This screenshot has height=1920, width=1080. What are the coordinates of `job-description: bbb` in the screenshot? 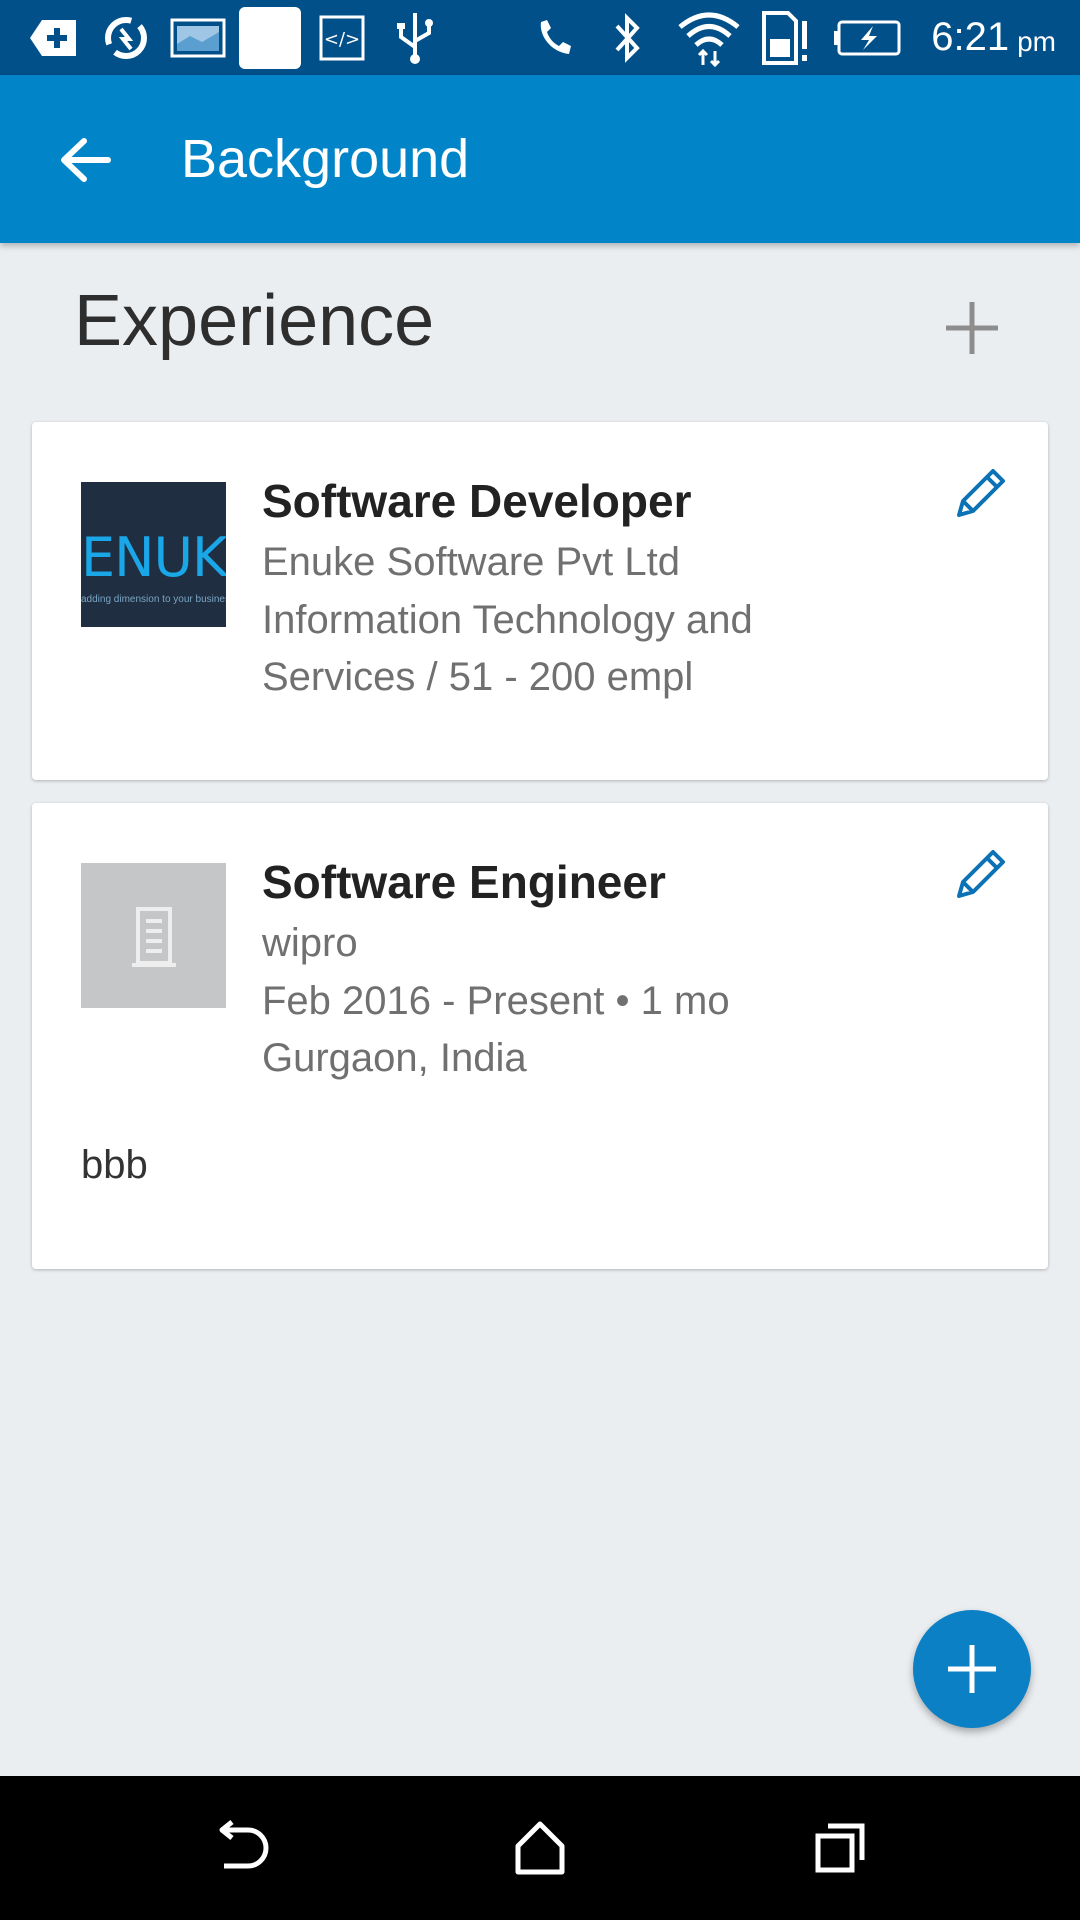 It's located at (114, 1165).